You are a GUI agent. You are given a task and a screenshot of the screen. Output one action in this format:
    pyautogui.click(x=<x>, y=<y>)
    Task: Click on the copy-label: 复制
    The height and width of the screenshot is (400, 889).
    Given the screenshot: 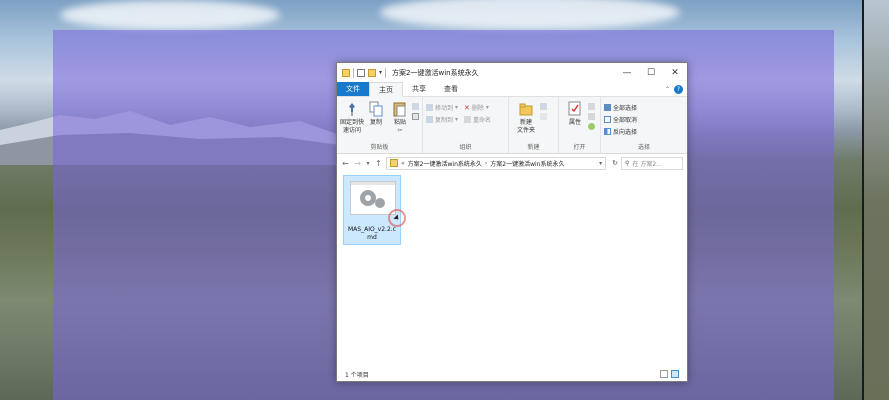 What is the action you would take?
    pyautogui.click(x=375, y=122)
    